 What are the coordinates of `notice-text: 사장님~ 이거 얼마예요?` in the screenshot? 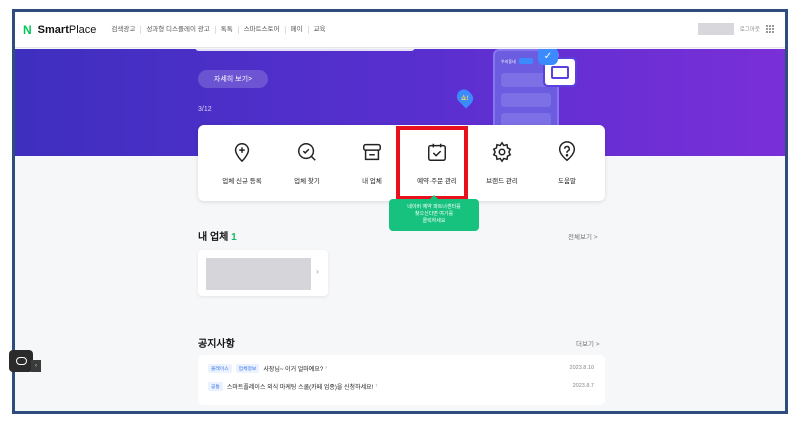 It's located at (293, 369).